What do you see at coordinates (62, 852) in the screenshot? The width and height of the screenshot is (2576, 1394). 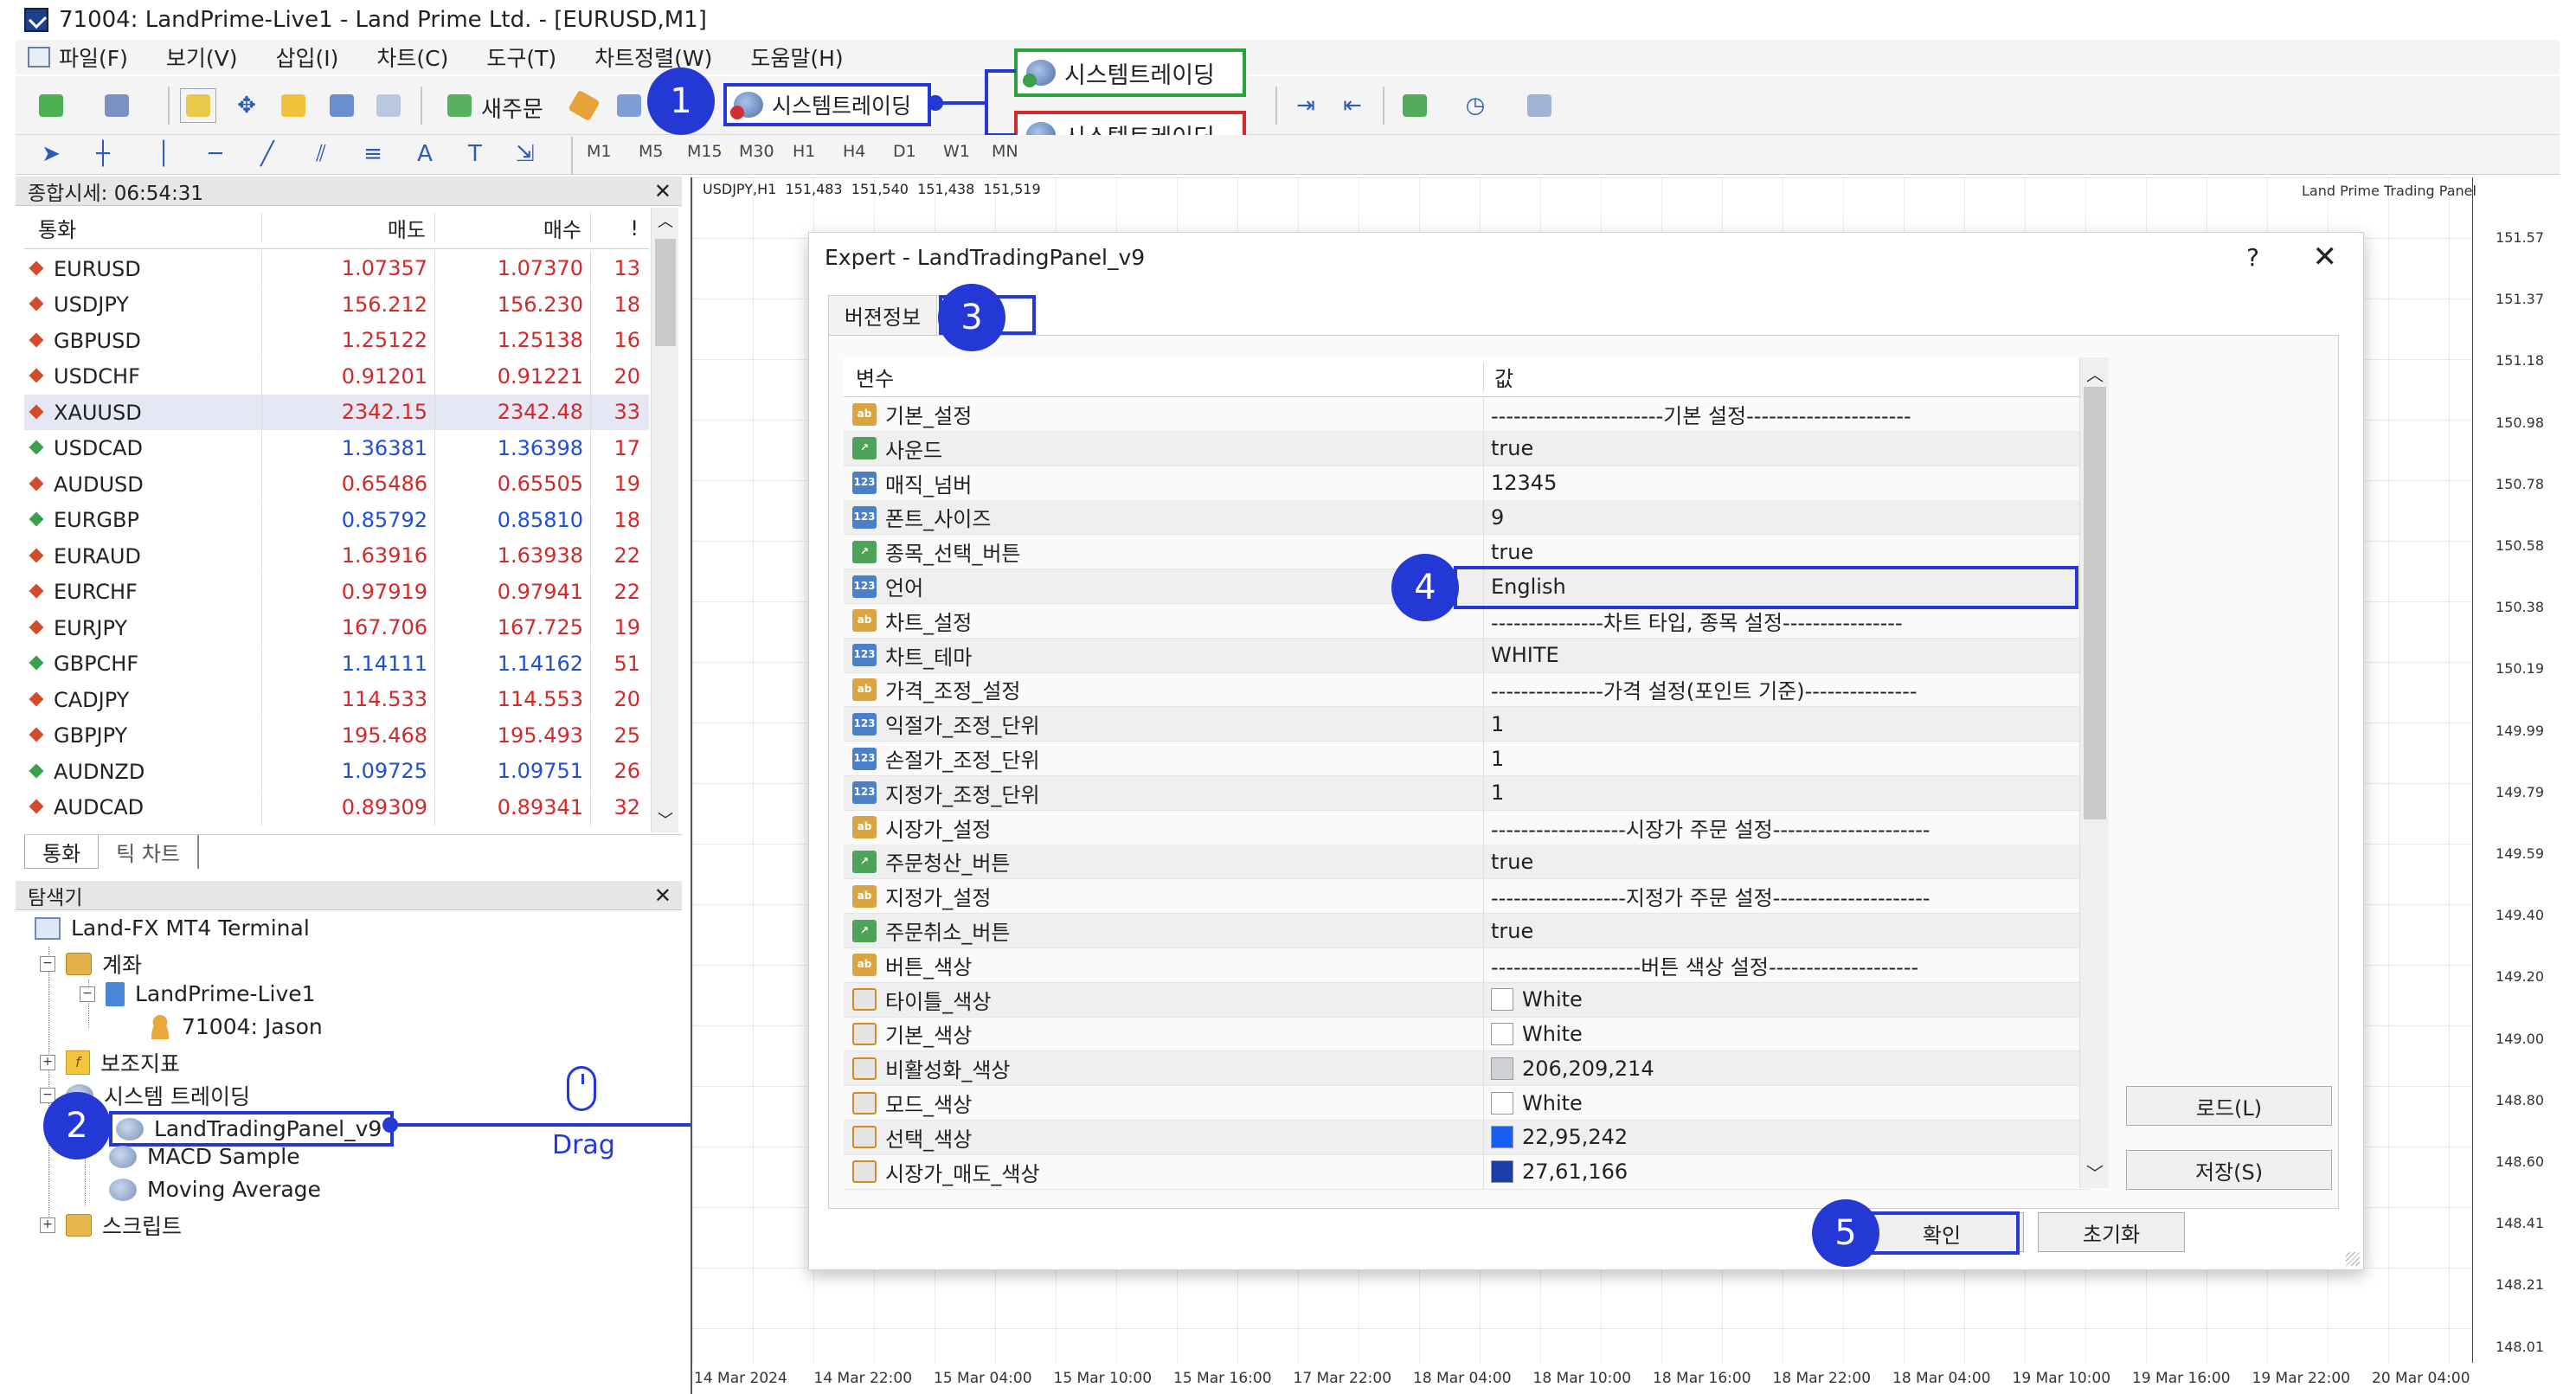 I see `tab-symbols: 통화` at bounding box center [62, 852].